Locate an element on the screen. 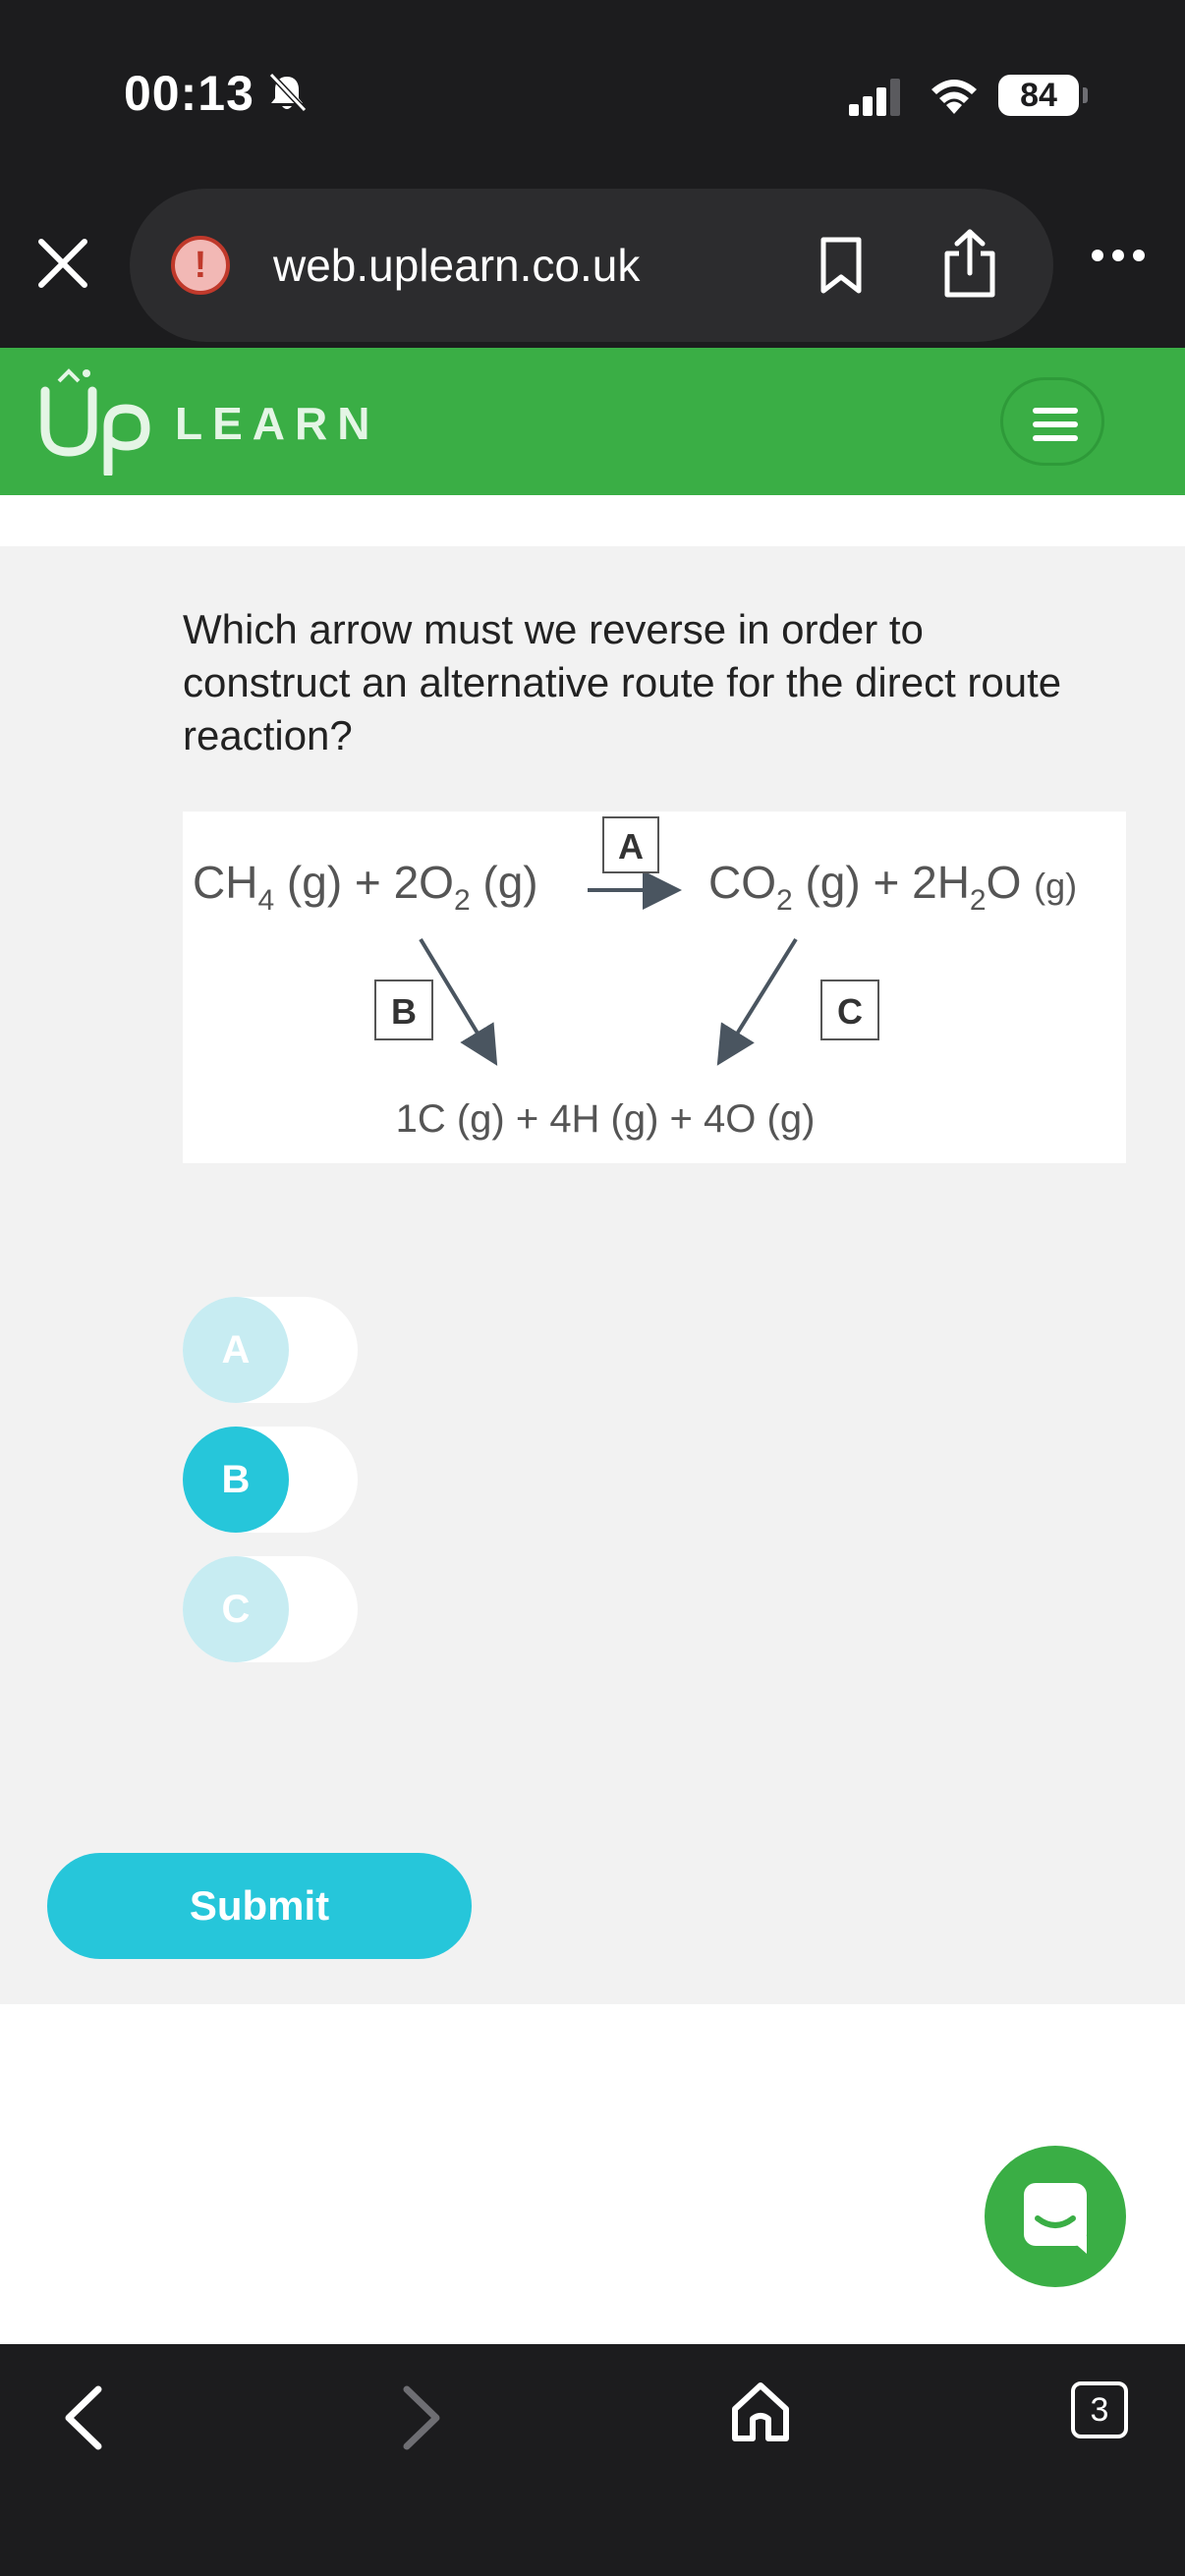 This screenshot has width=1185, height=2576. share-icon is located at coordinates (970, 263).